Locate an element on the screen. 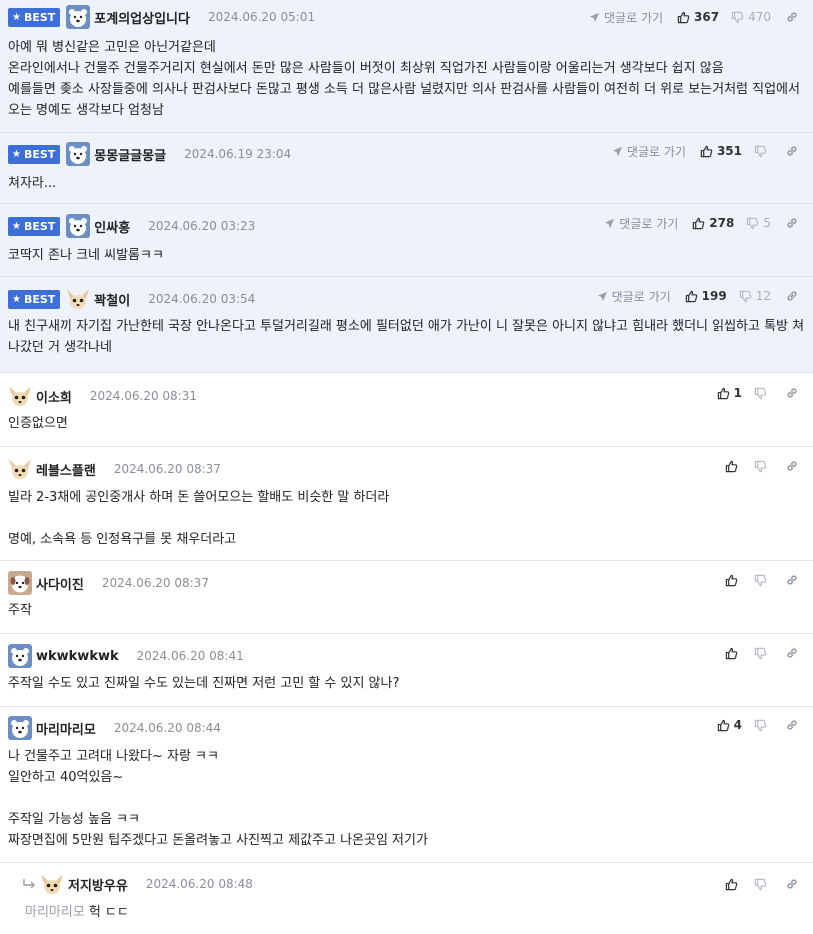 The height and width of the screenshot is (934, 813). comment-divider is located at coordinates (406, 372).